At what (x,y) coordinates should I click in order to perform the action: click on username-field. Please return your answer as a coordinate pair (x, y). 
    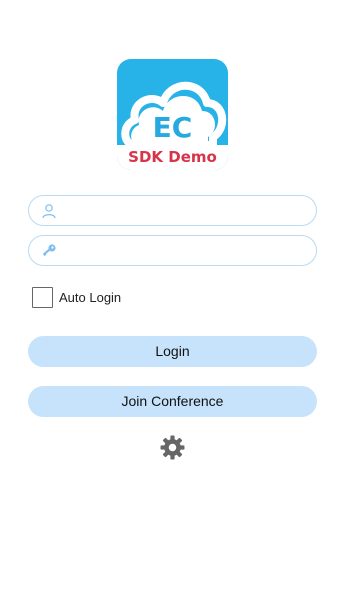
    Looking at the image, I should click on (172, 210).